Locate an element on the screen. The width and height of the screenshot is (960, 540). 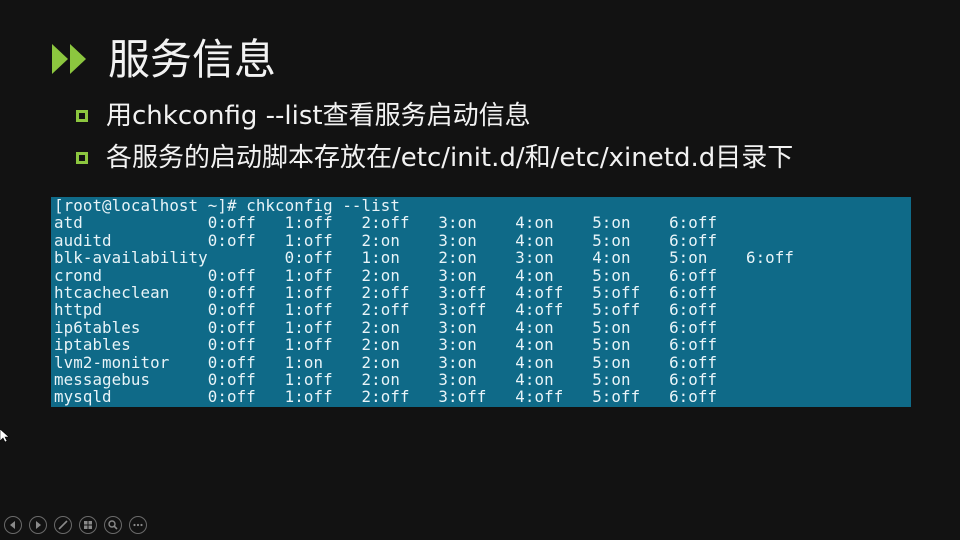
terminal-command-line: [root@localhost ~]# chkconfig --list is located at coordinates (227, 206).